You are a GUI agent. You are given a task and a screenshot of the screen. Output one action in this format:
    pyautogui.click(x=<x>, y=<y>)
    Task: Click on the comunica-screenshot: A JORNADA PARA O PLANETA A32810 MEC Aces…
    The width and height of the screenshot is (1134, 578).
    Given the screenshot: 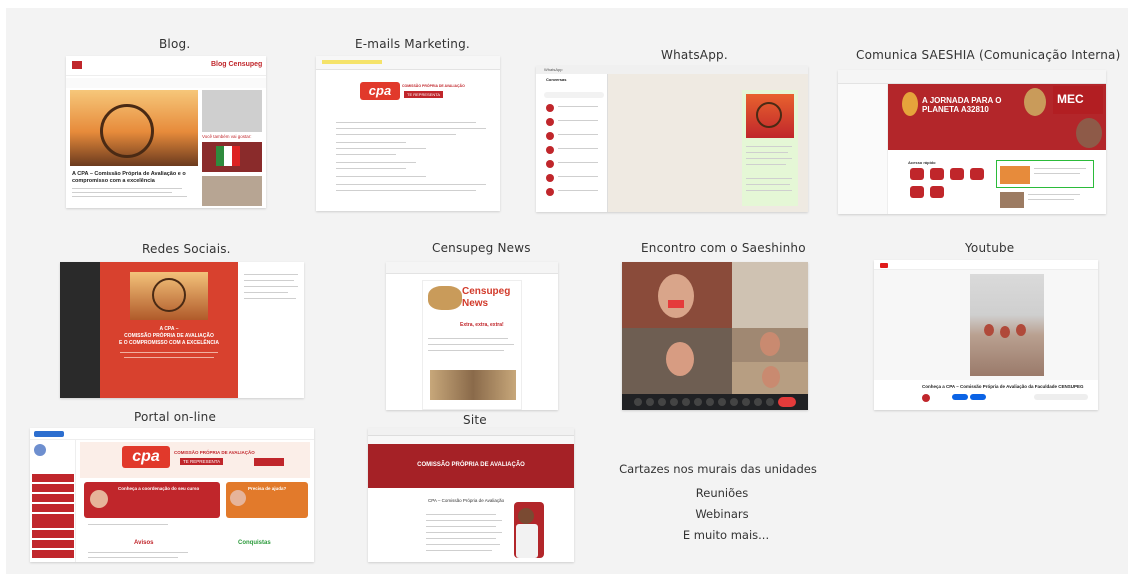 What is the action you would take?
    pyautogui.click(x=972, y=142)
    